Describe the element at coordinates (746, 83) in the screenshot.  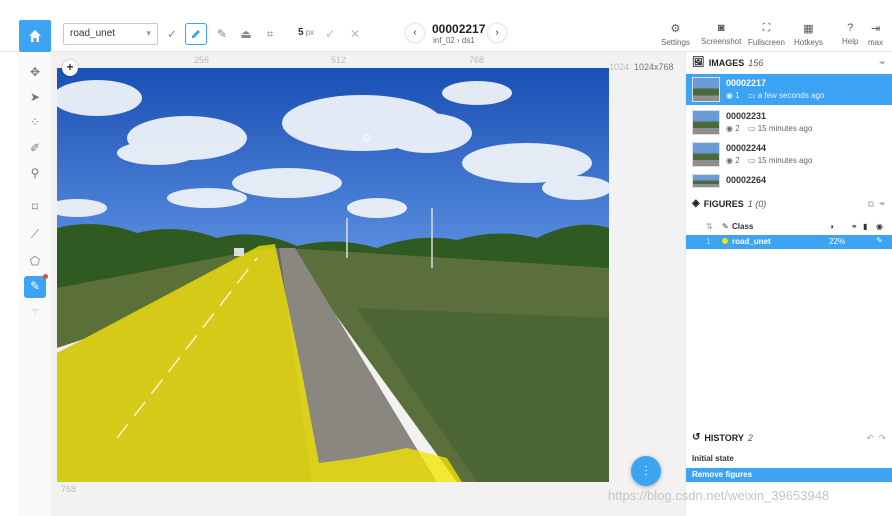
I see `image-name: 00002217` at that location.